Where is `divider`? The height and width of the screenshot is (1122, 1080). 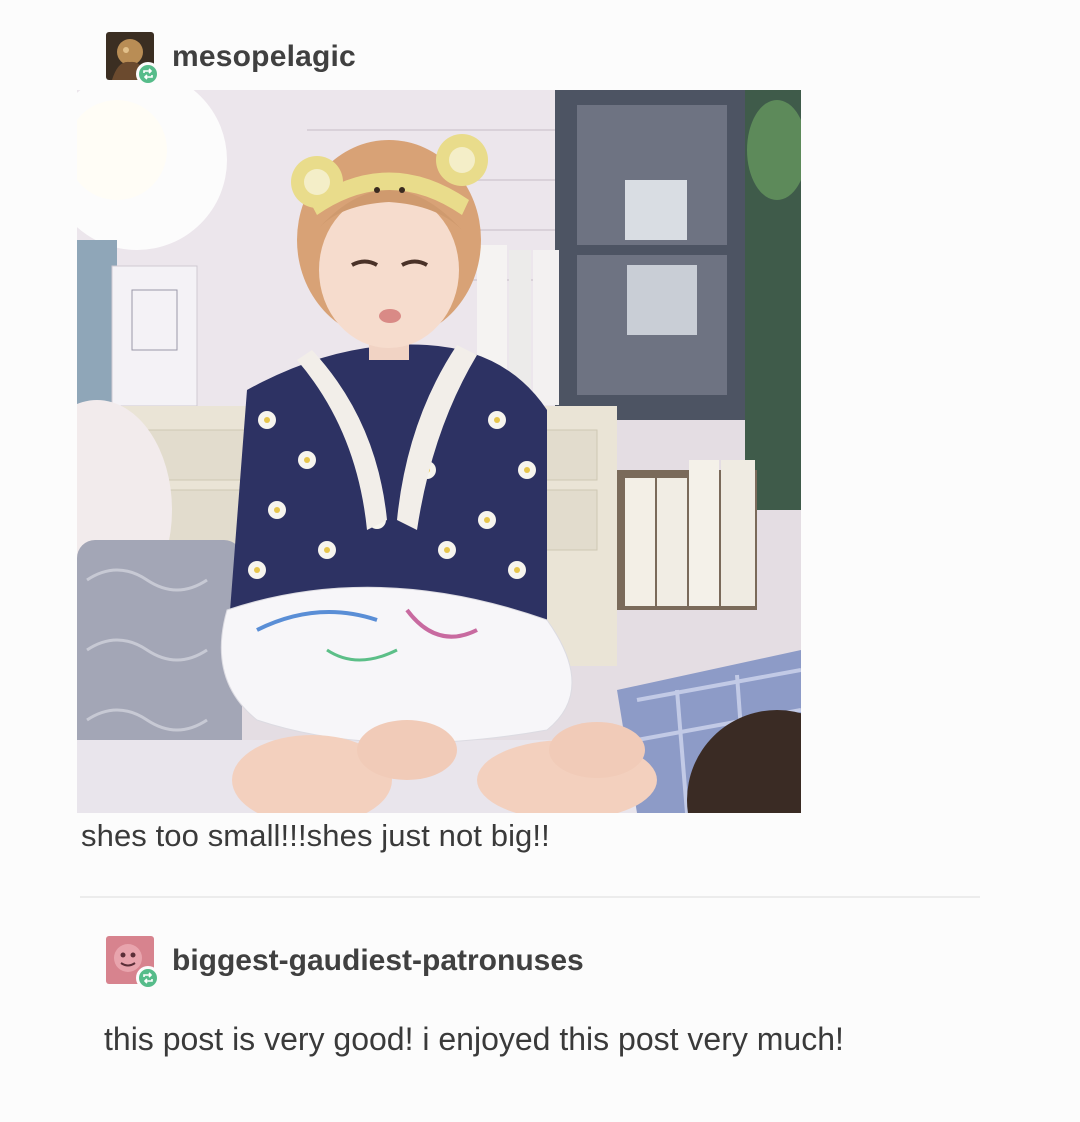 divider is located at coordinates (530, 897).